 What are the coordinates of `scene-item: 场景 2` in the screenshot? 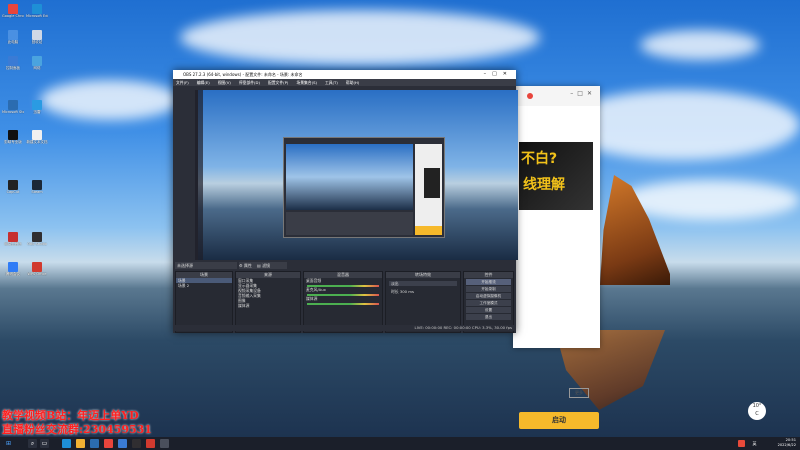 It's located at (204, 285).